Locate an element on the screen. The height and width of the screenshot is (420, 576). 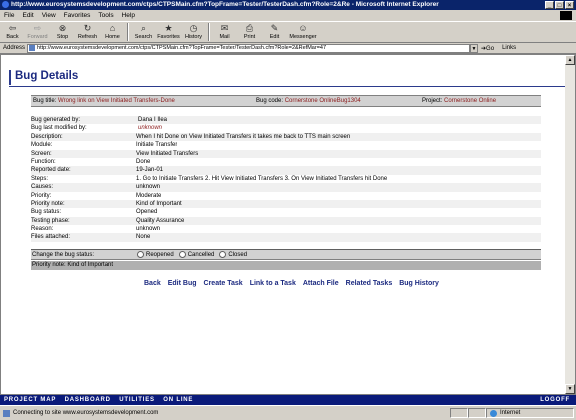
footer-online-link: On Line is located at coordinates (178, 400).